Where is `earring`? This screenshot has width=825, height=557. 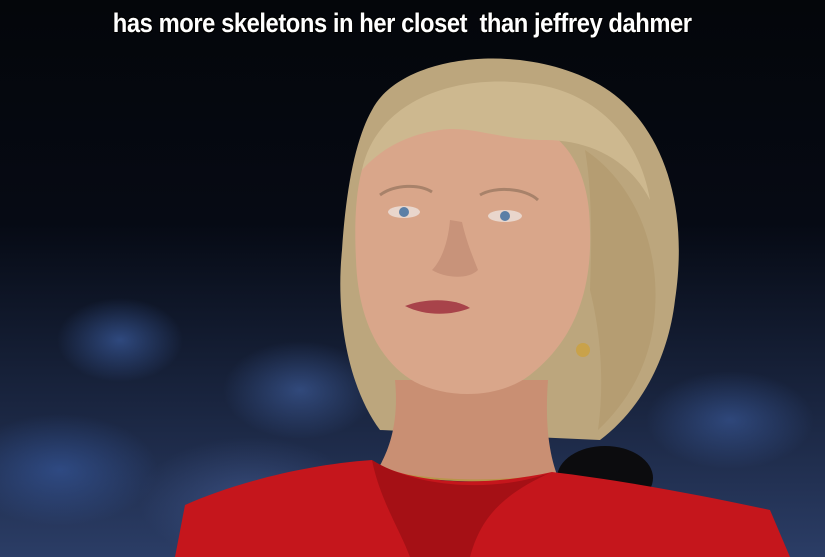
earring is located at coordinates (583, 350).